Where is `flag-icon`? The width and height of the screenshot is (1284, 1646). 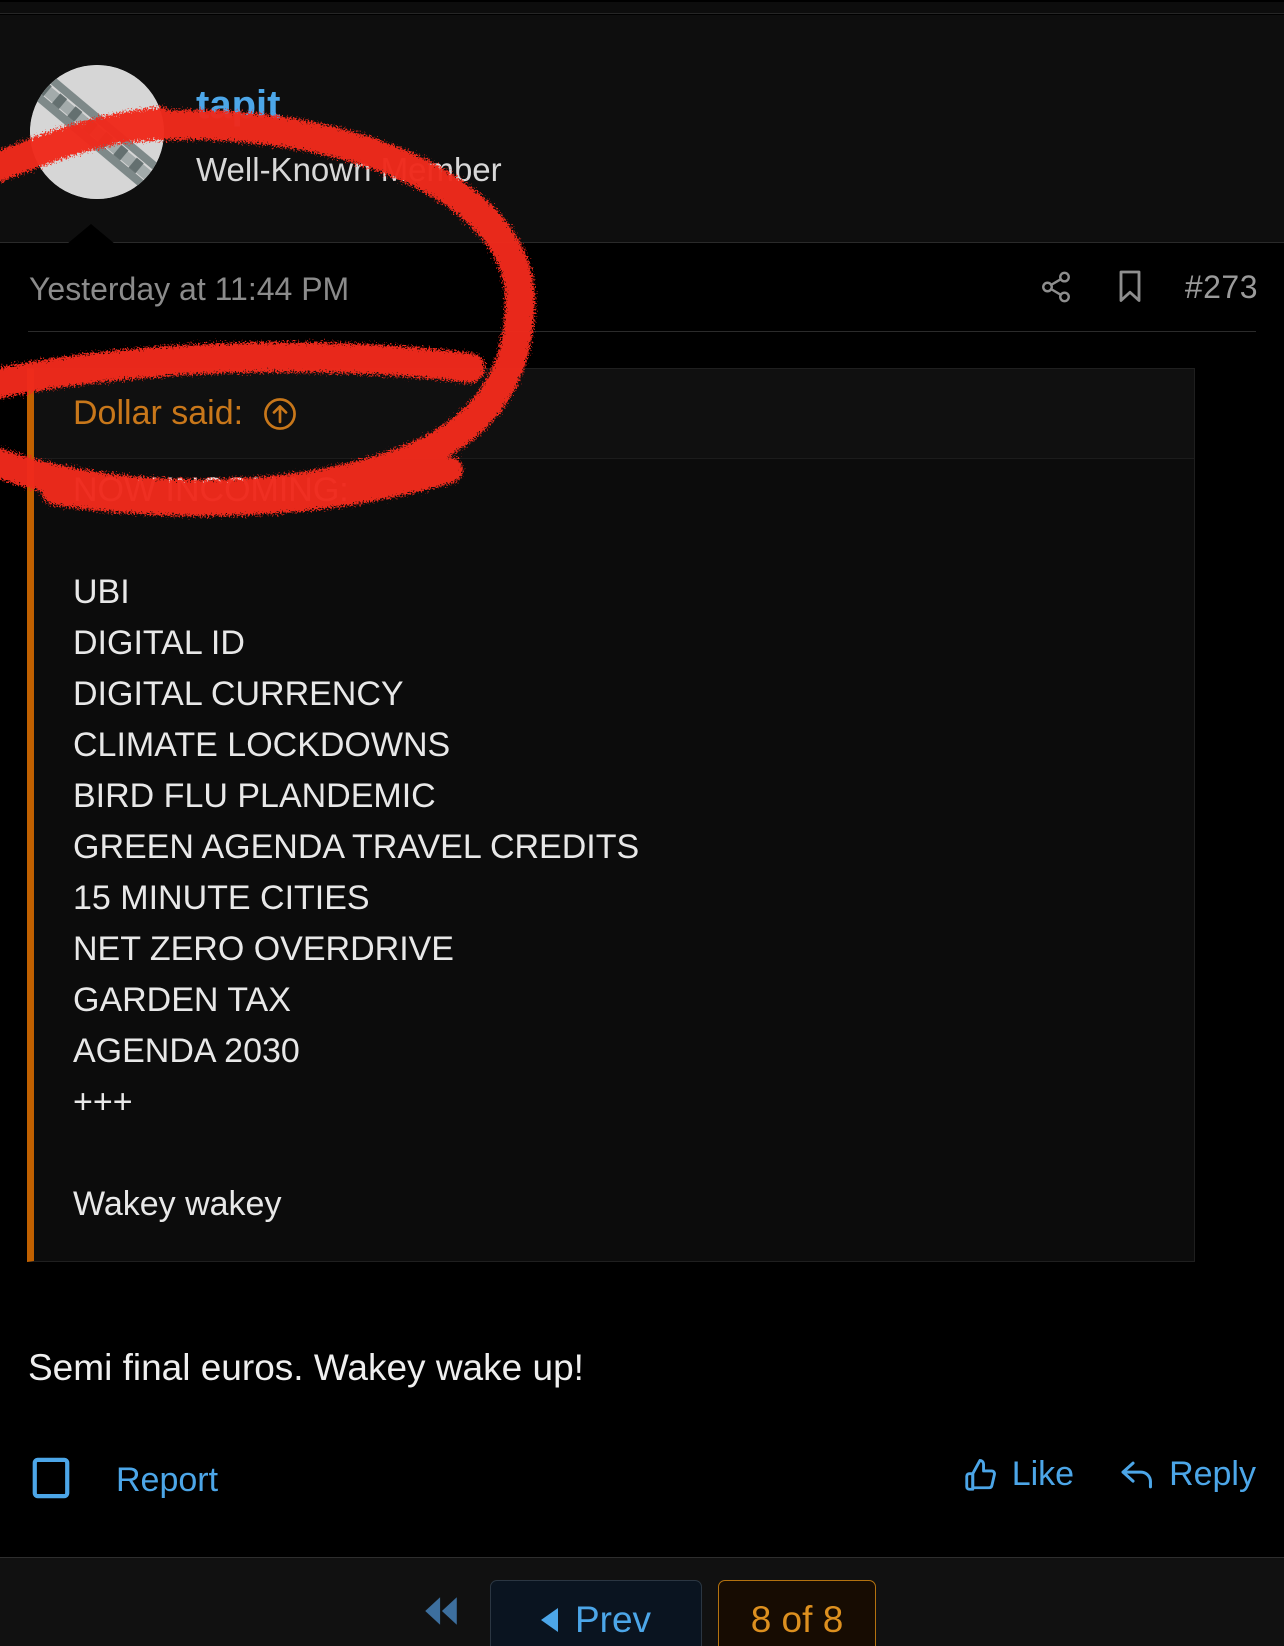
flag-icon is located at coordinates (51, 1480).